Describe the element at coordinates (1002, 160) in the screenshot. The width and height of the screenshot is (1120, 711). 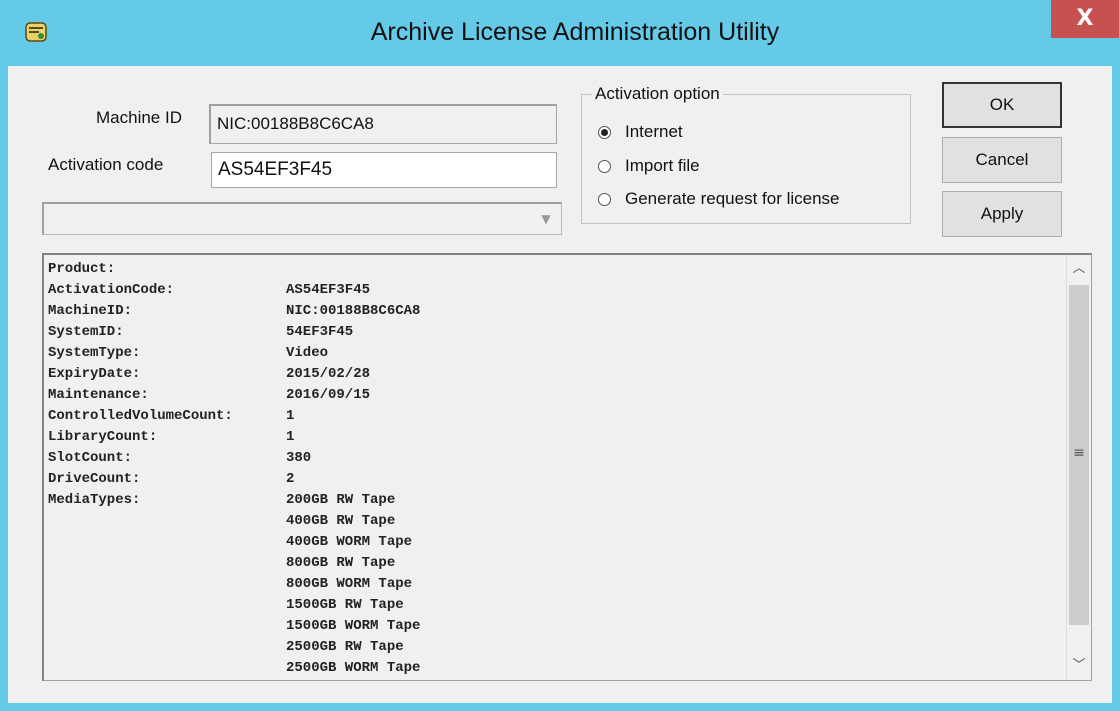
I see `cancel-button: Cancel` at that location.